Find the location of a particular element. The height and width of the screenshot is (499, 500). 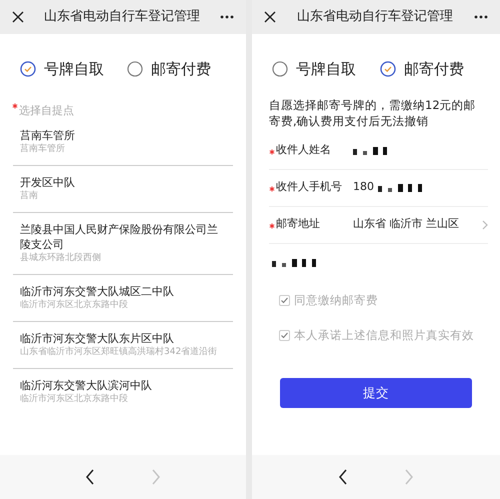

submit-button: 提交 is located at coordinates (376, 393).